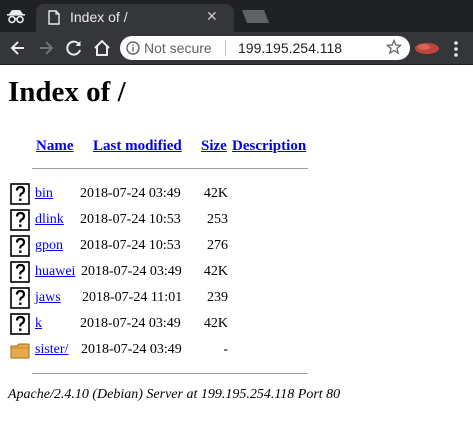 This screenshot has height=437, width=473. I want to click on size-cell: 276, so click(217, 245).